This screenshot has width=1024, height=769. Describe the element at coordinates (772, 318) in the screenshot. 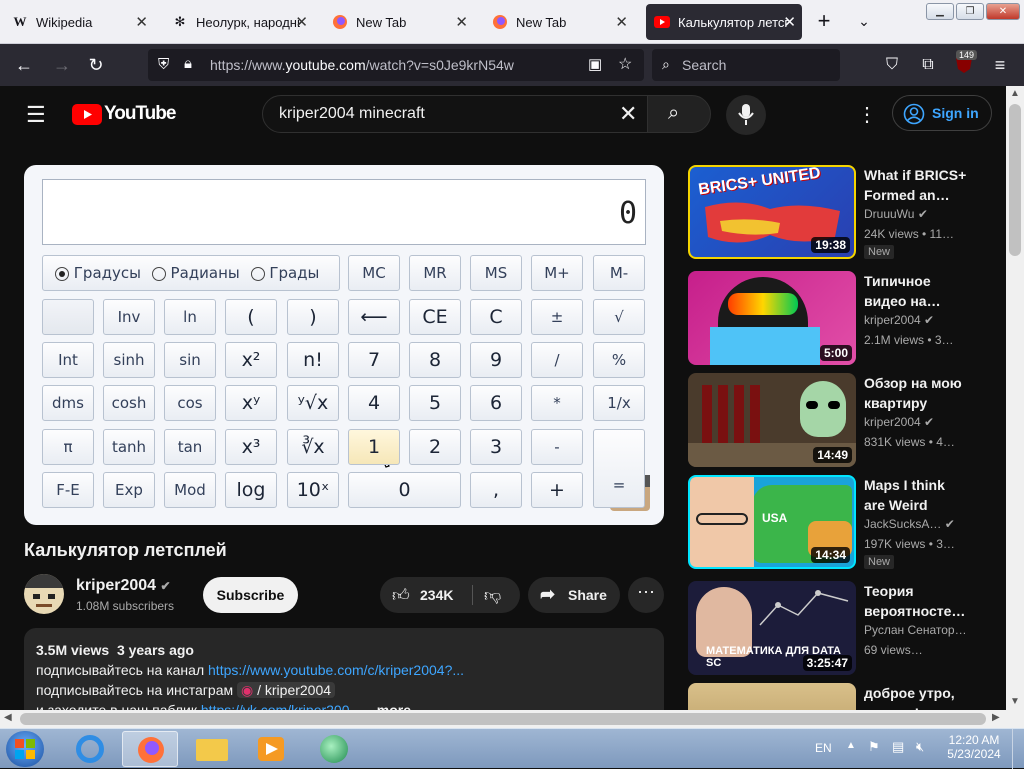

I see `video-thumbnail: 5:00` at that location.